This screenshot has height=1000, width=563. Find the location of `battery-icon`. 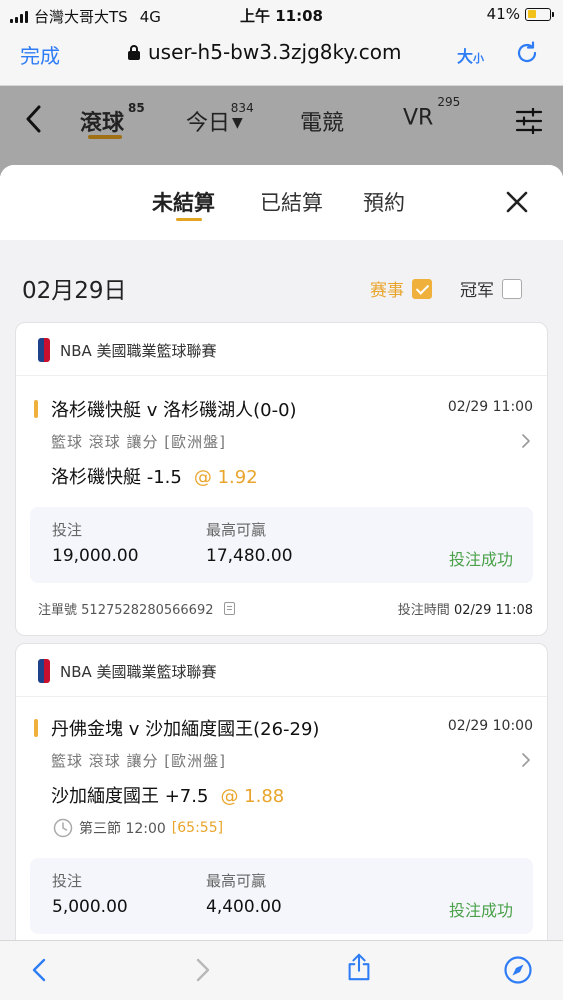

battery-icon is located at coordinates (539, 14).